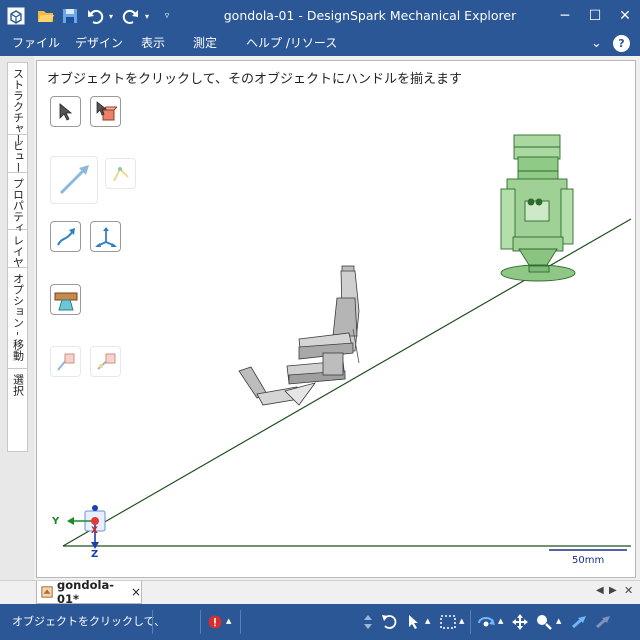 This screenshot has height=640, width=640. Describe the element at coordinates (565, 15) in the screenshot. I see `minimize-button: ─` at that location.